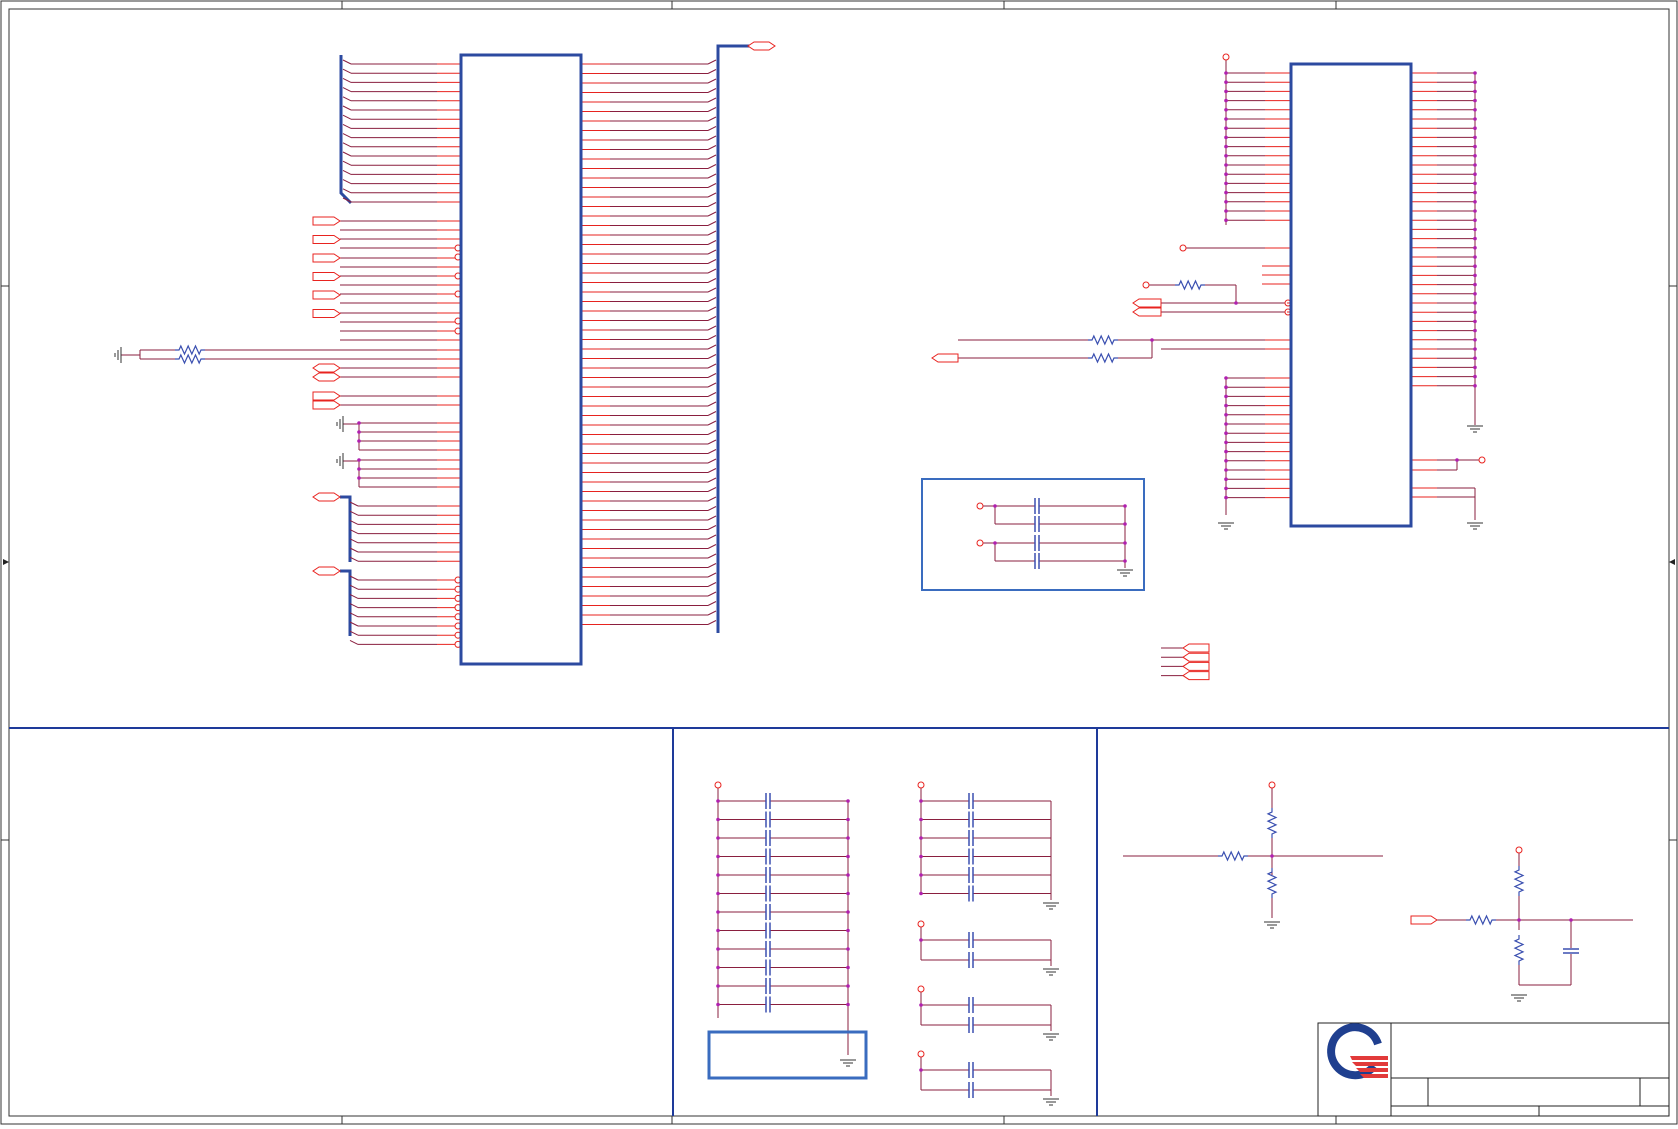  What do you see at coordinates (1357, 1051) in the screenshot?
I see `company-logo-icon` at bounding box center [1357, 1051].